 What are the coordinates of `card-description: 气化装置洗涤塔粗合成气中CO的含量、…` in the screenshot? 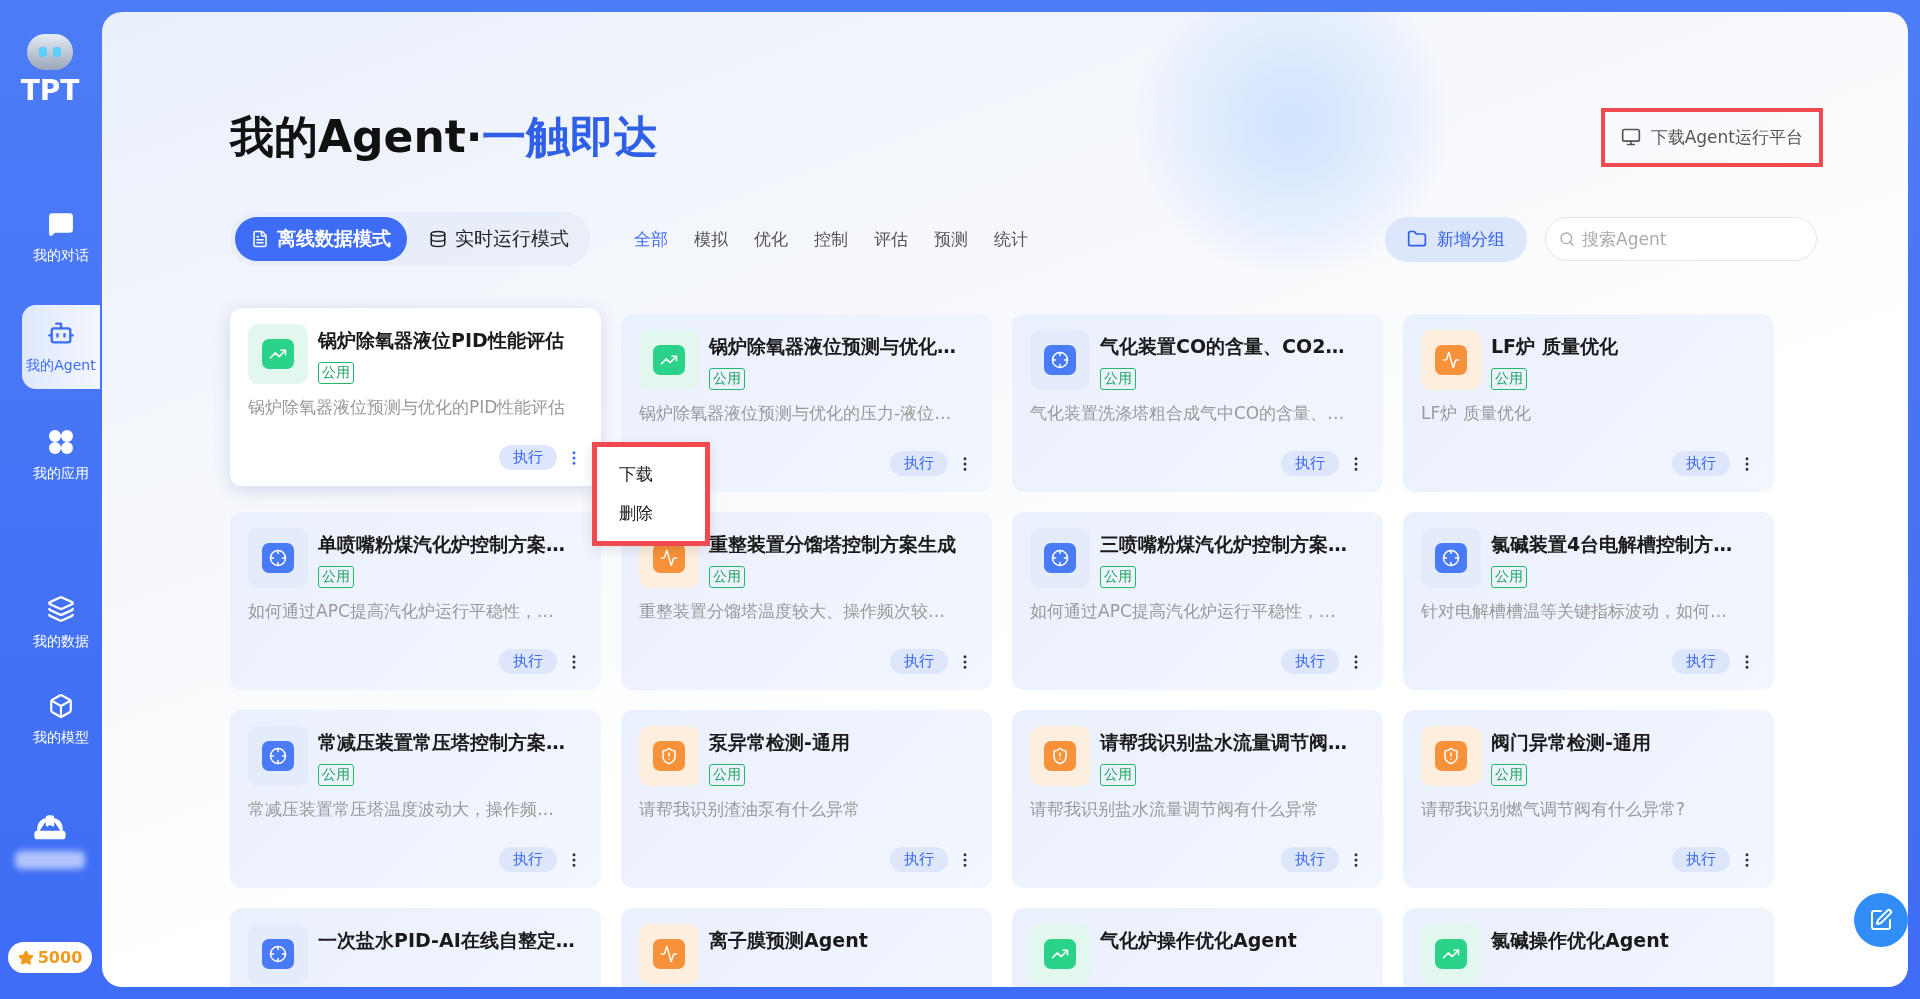 It's located at (1188, 413).